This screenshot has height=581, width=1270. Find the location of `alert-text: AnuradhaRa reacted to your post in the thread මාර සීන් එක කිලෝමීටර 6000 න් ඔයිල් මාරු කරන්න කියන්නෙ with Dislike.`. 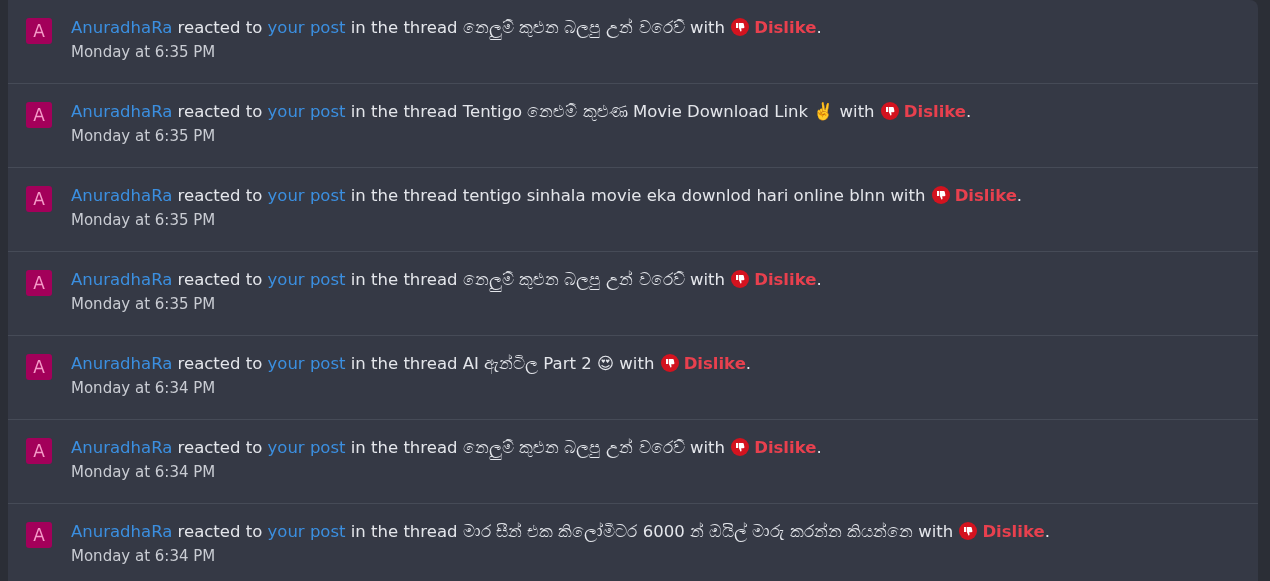

alert-text: AnuradhaRa reacted to your post in the thread මාර සීන් එක කිලෝමීටර 6000 න් ඔයිල් මාරු කරන්න කියන්නෙ with Dislike. is located at coordinates (560, 532).